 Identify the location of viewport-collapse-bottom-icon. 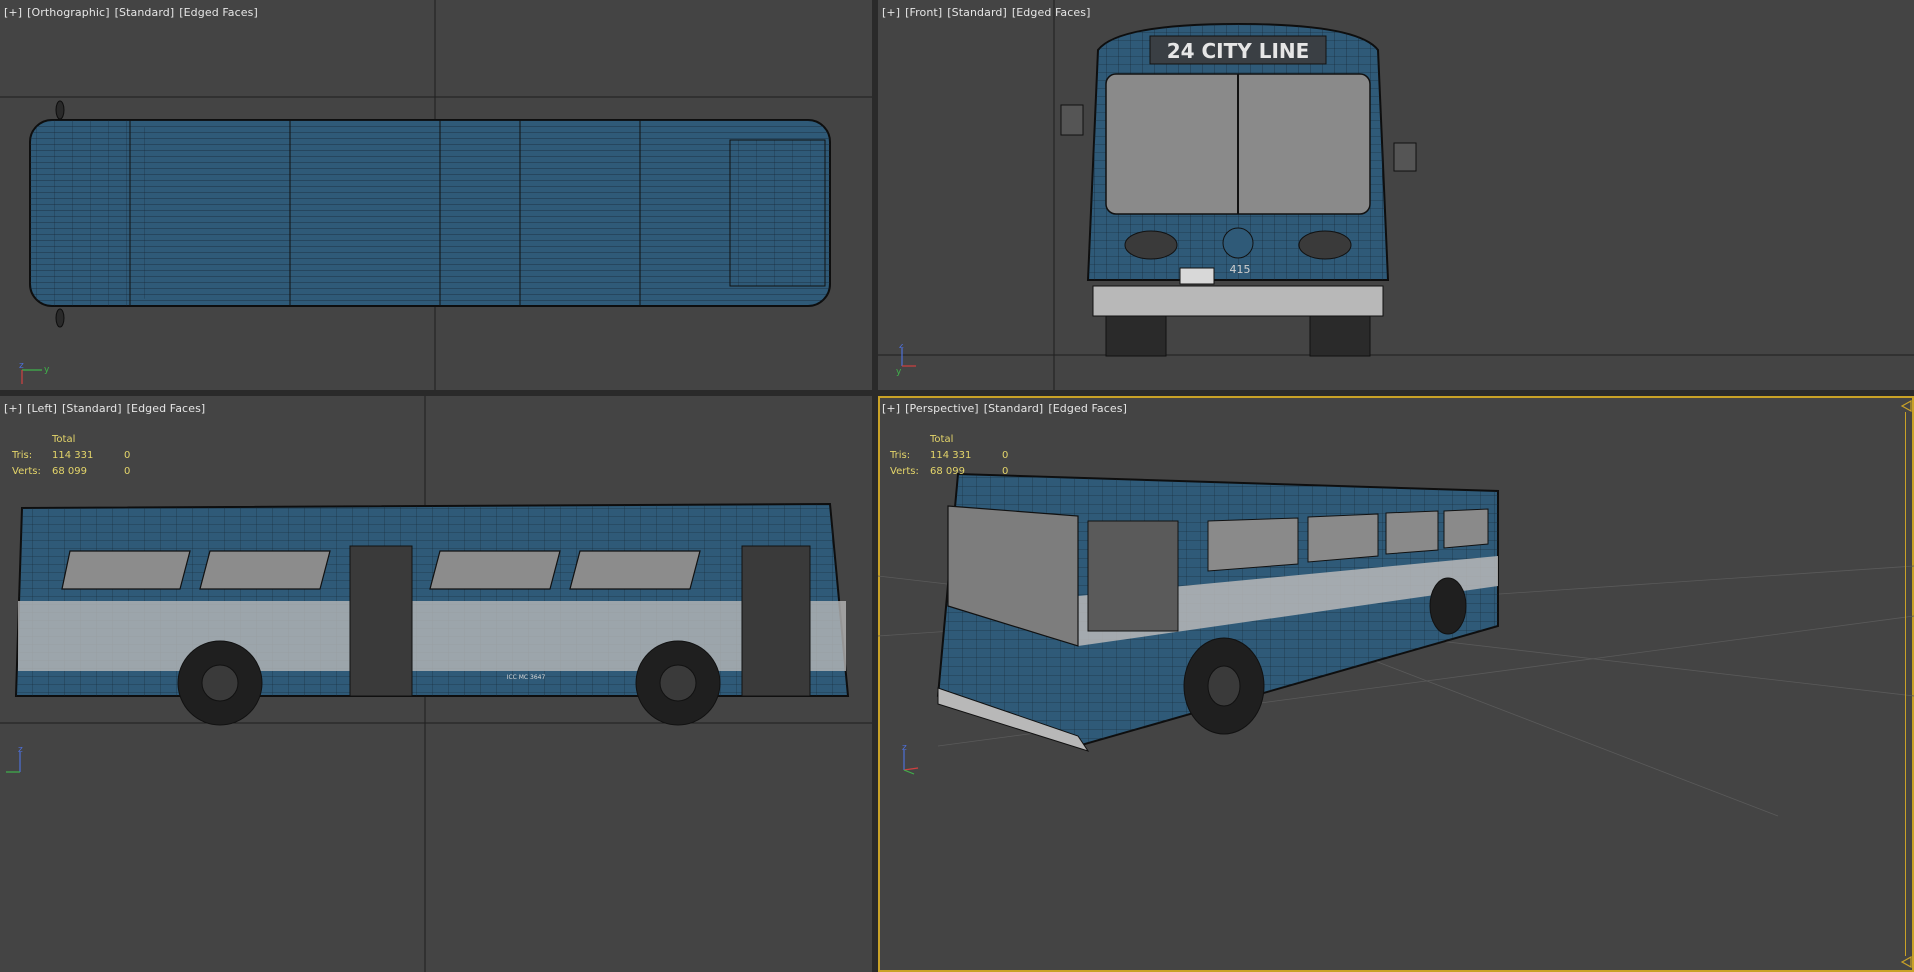
(1906, 962).